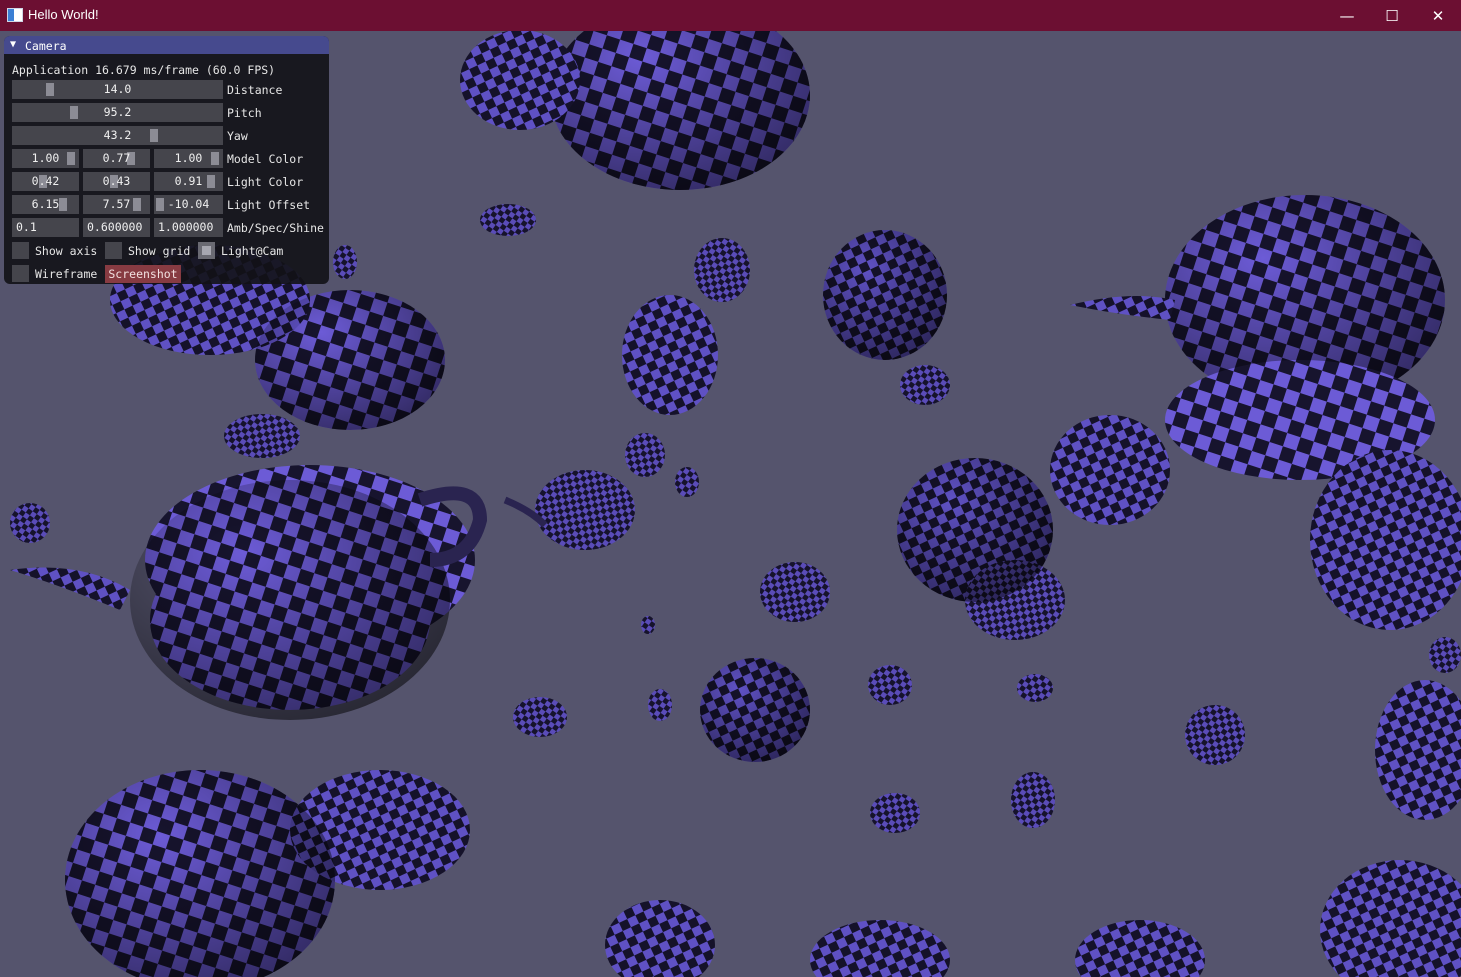  Describe the element at coordinates (265, 159) in the screenshot. I see `model-color-label: Model Color` at that location.